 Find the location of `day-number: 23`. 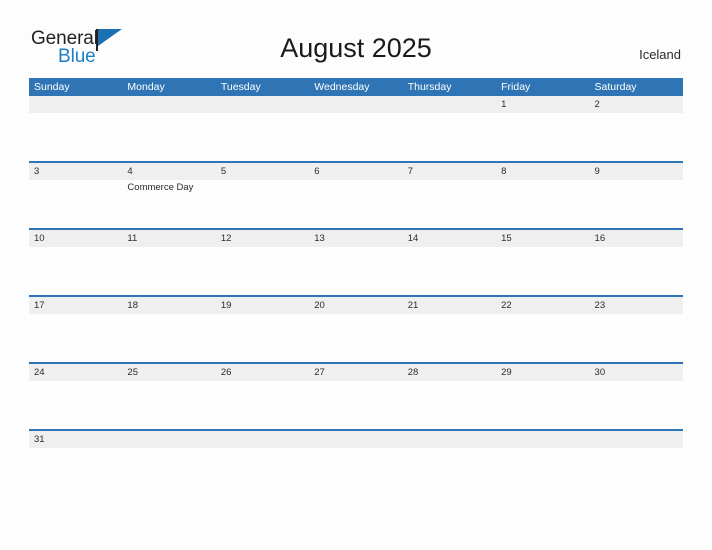

day-number: 23 is located at coordinates (600, 305).